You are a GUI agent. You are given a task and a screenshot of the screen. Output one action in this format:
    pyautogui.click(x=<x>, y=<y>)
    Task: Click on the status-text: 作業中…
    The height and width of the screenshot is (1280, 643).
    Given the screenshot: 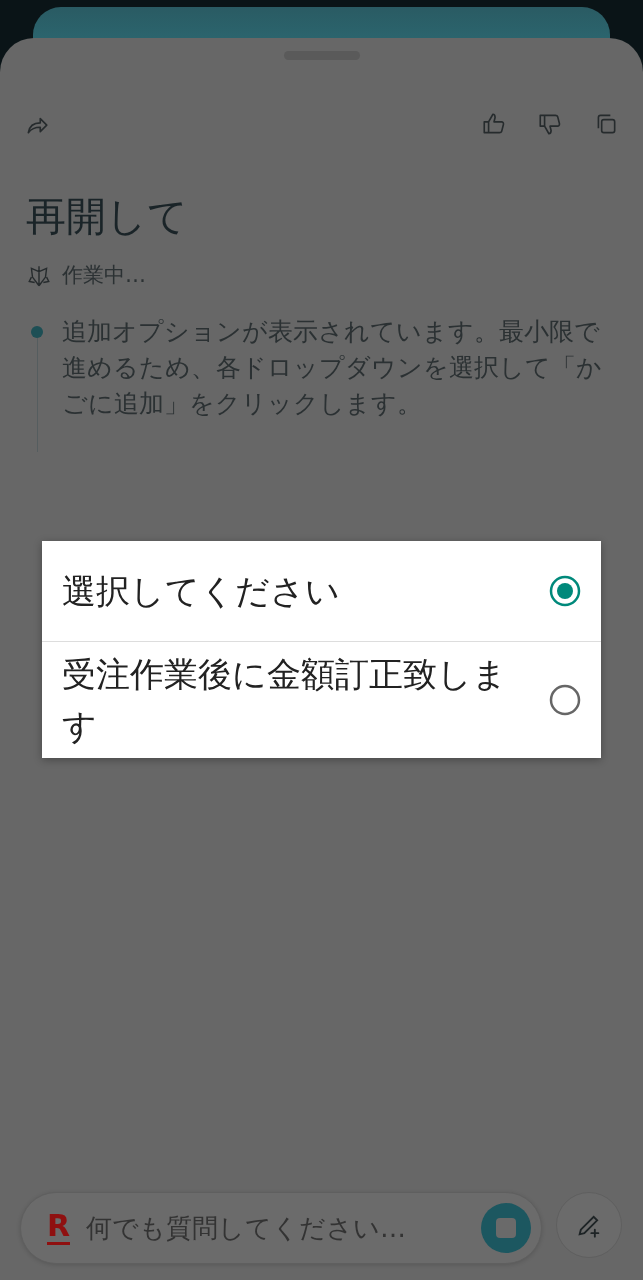 What is the action you would take?
    pyautogui.click(x=104, y=275)
    